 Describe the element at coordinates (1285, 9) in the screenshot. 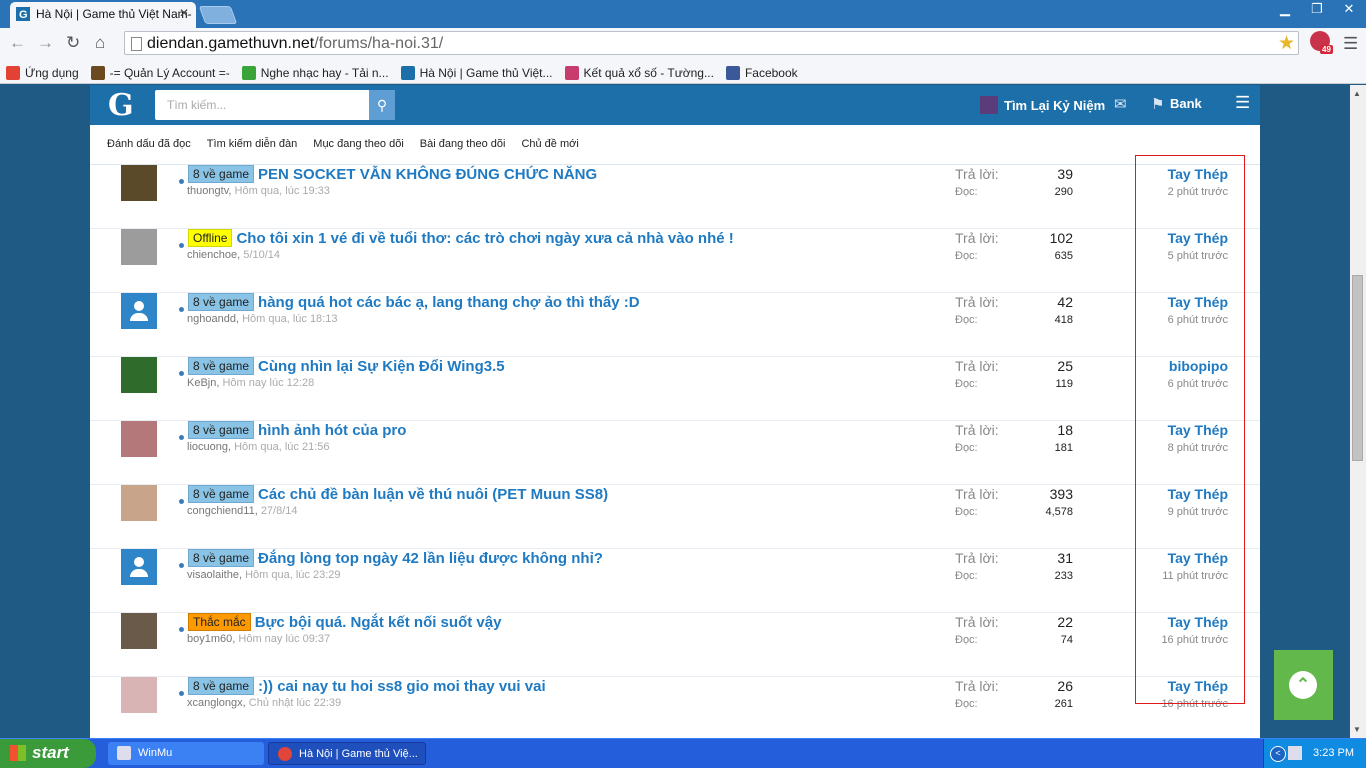

I see `minimize-icon: ▁` at that location.